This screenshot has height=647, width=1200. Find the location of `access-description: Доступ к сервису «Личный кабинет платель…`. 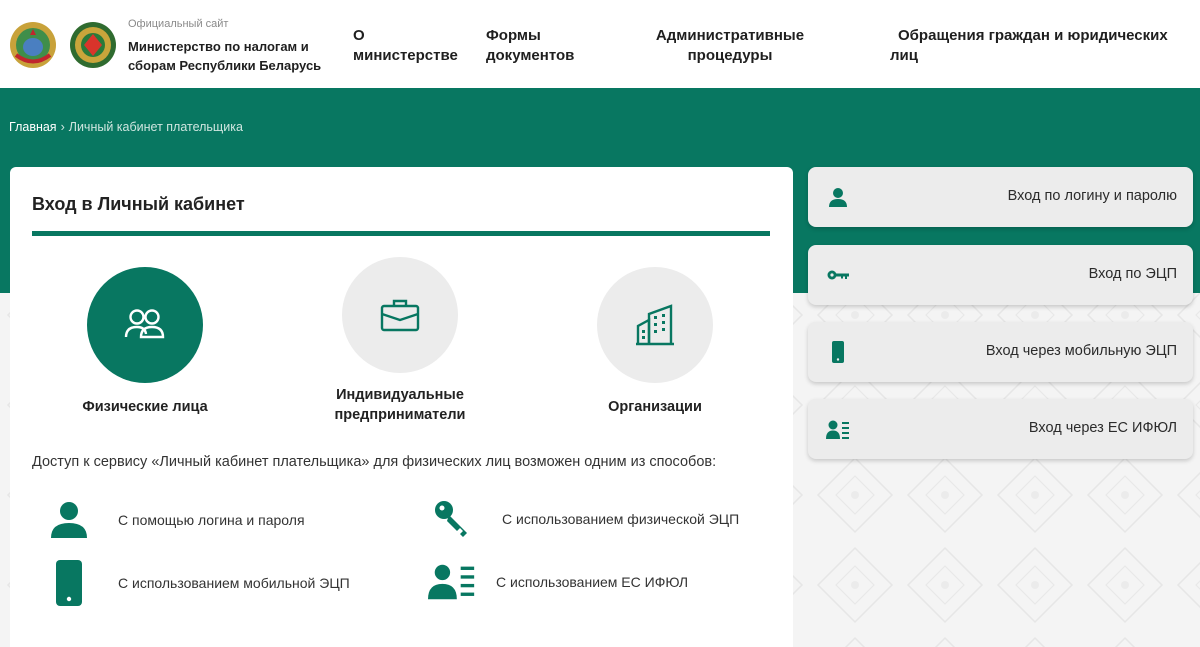

access-description: Доступ к сервису «Личный кабинет платель… is located at coordinates (374, 462).